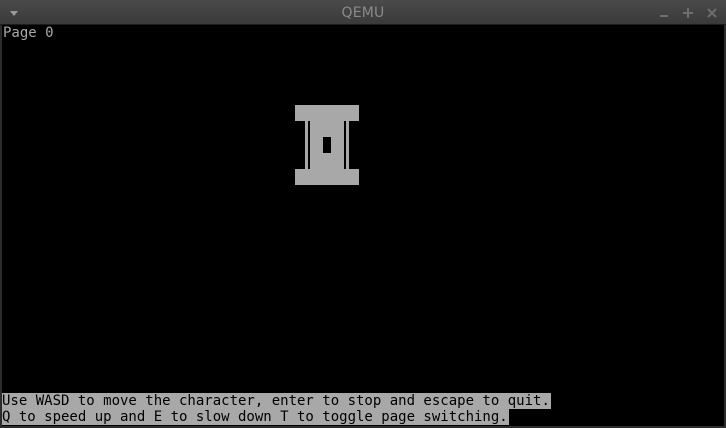  Describe the element at coordinates (327, 145) in the screenshot. I see `pillar-character-icon` at that location.